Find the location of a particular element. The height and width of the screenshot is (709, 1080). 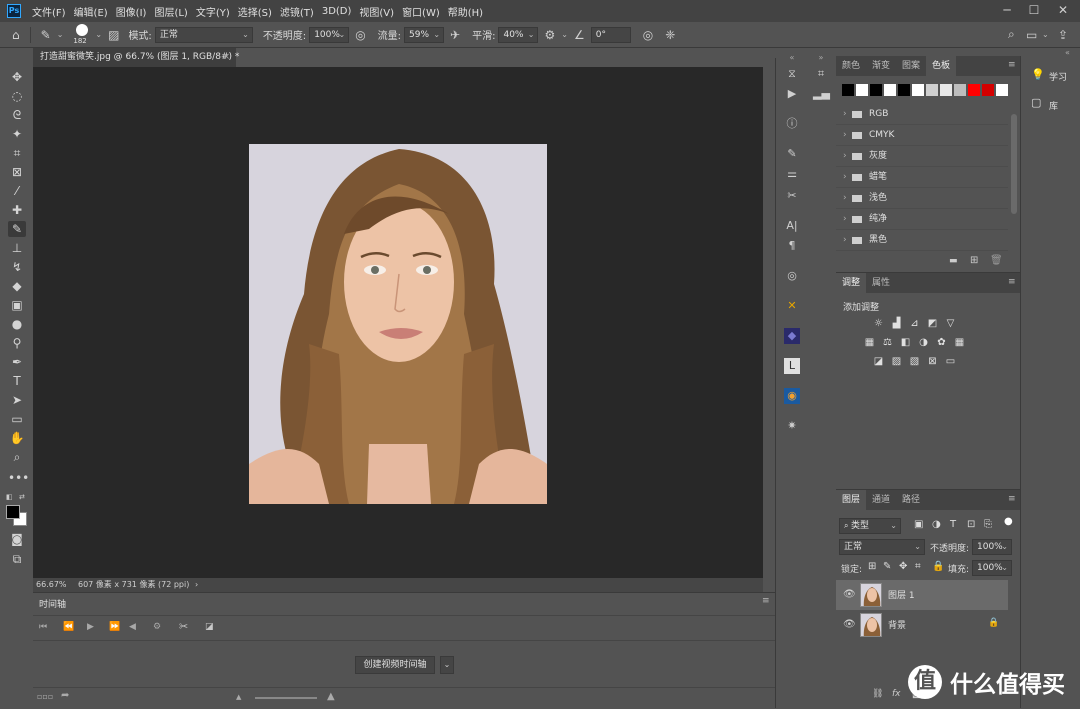

lasso-tool-icon: ᘓ is located at coordinates (17, 115).